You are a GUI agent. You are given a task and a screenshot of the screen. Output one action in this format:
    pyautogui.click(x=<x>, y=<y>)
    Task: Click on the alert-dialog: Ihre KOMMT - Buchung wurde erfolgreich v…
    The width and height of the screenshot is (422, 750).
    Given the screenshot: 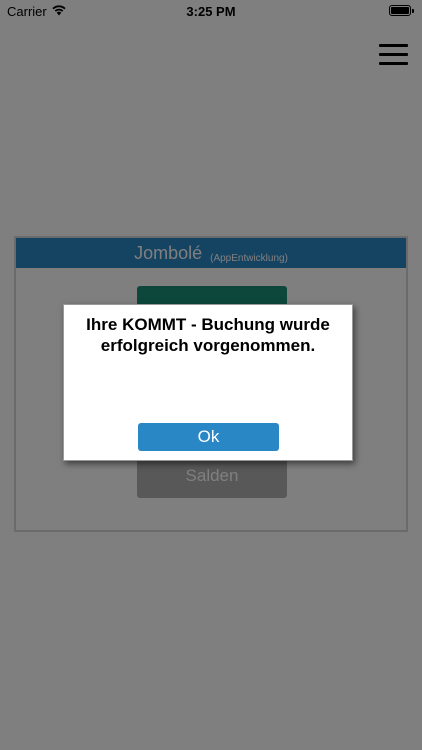 What is the action you would take?
    pyautogui.click(x=208, y=382)
    